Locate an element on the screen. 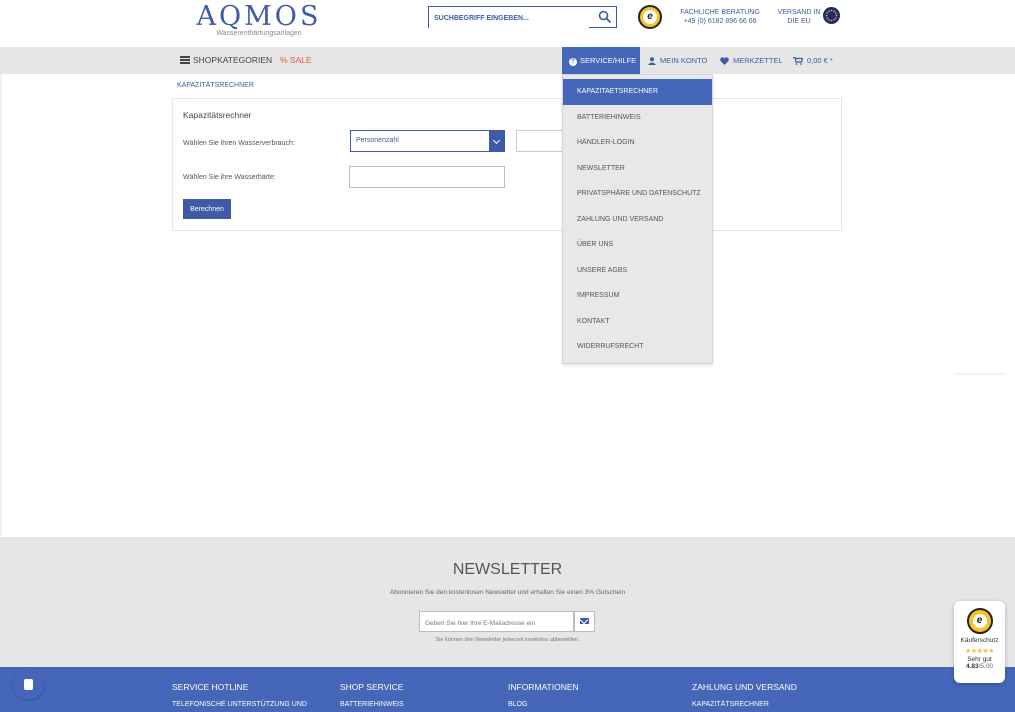 The height and width of the screenshot is (712, 1015). question-icon: ? is located at coordinates (573, 62).